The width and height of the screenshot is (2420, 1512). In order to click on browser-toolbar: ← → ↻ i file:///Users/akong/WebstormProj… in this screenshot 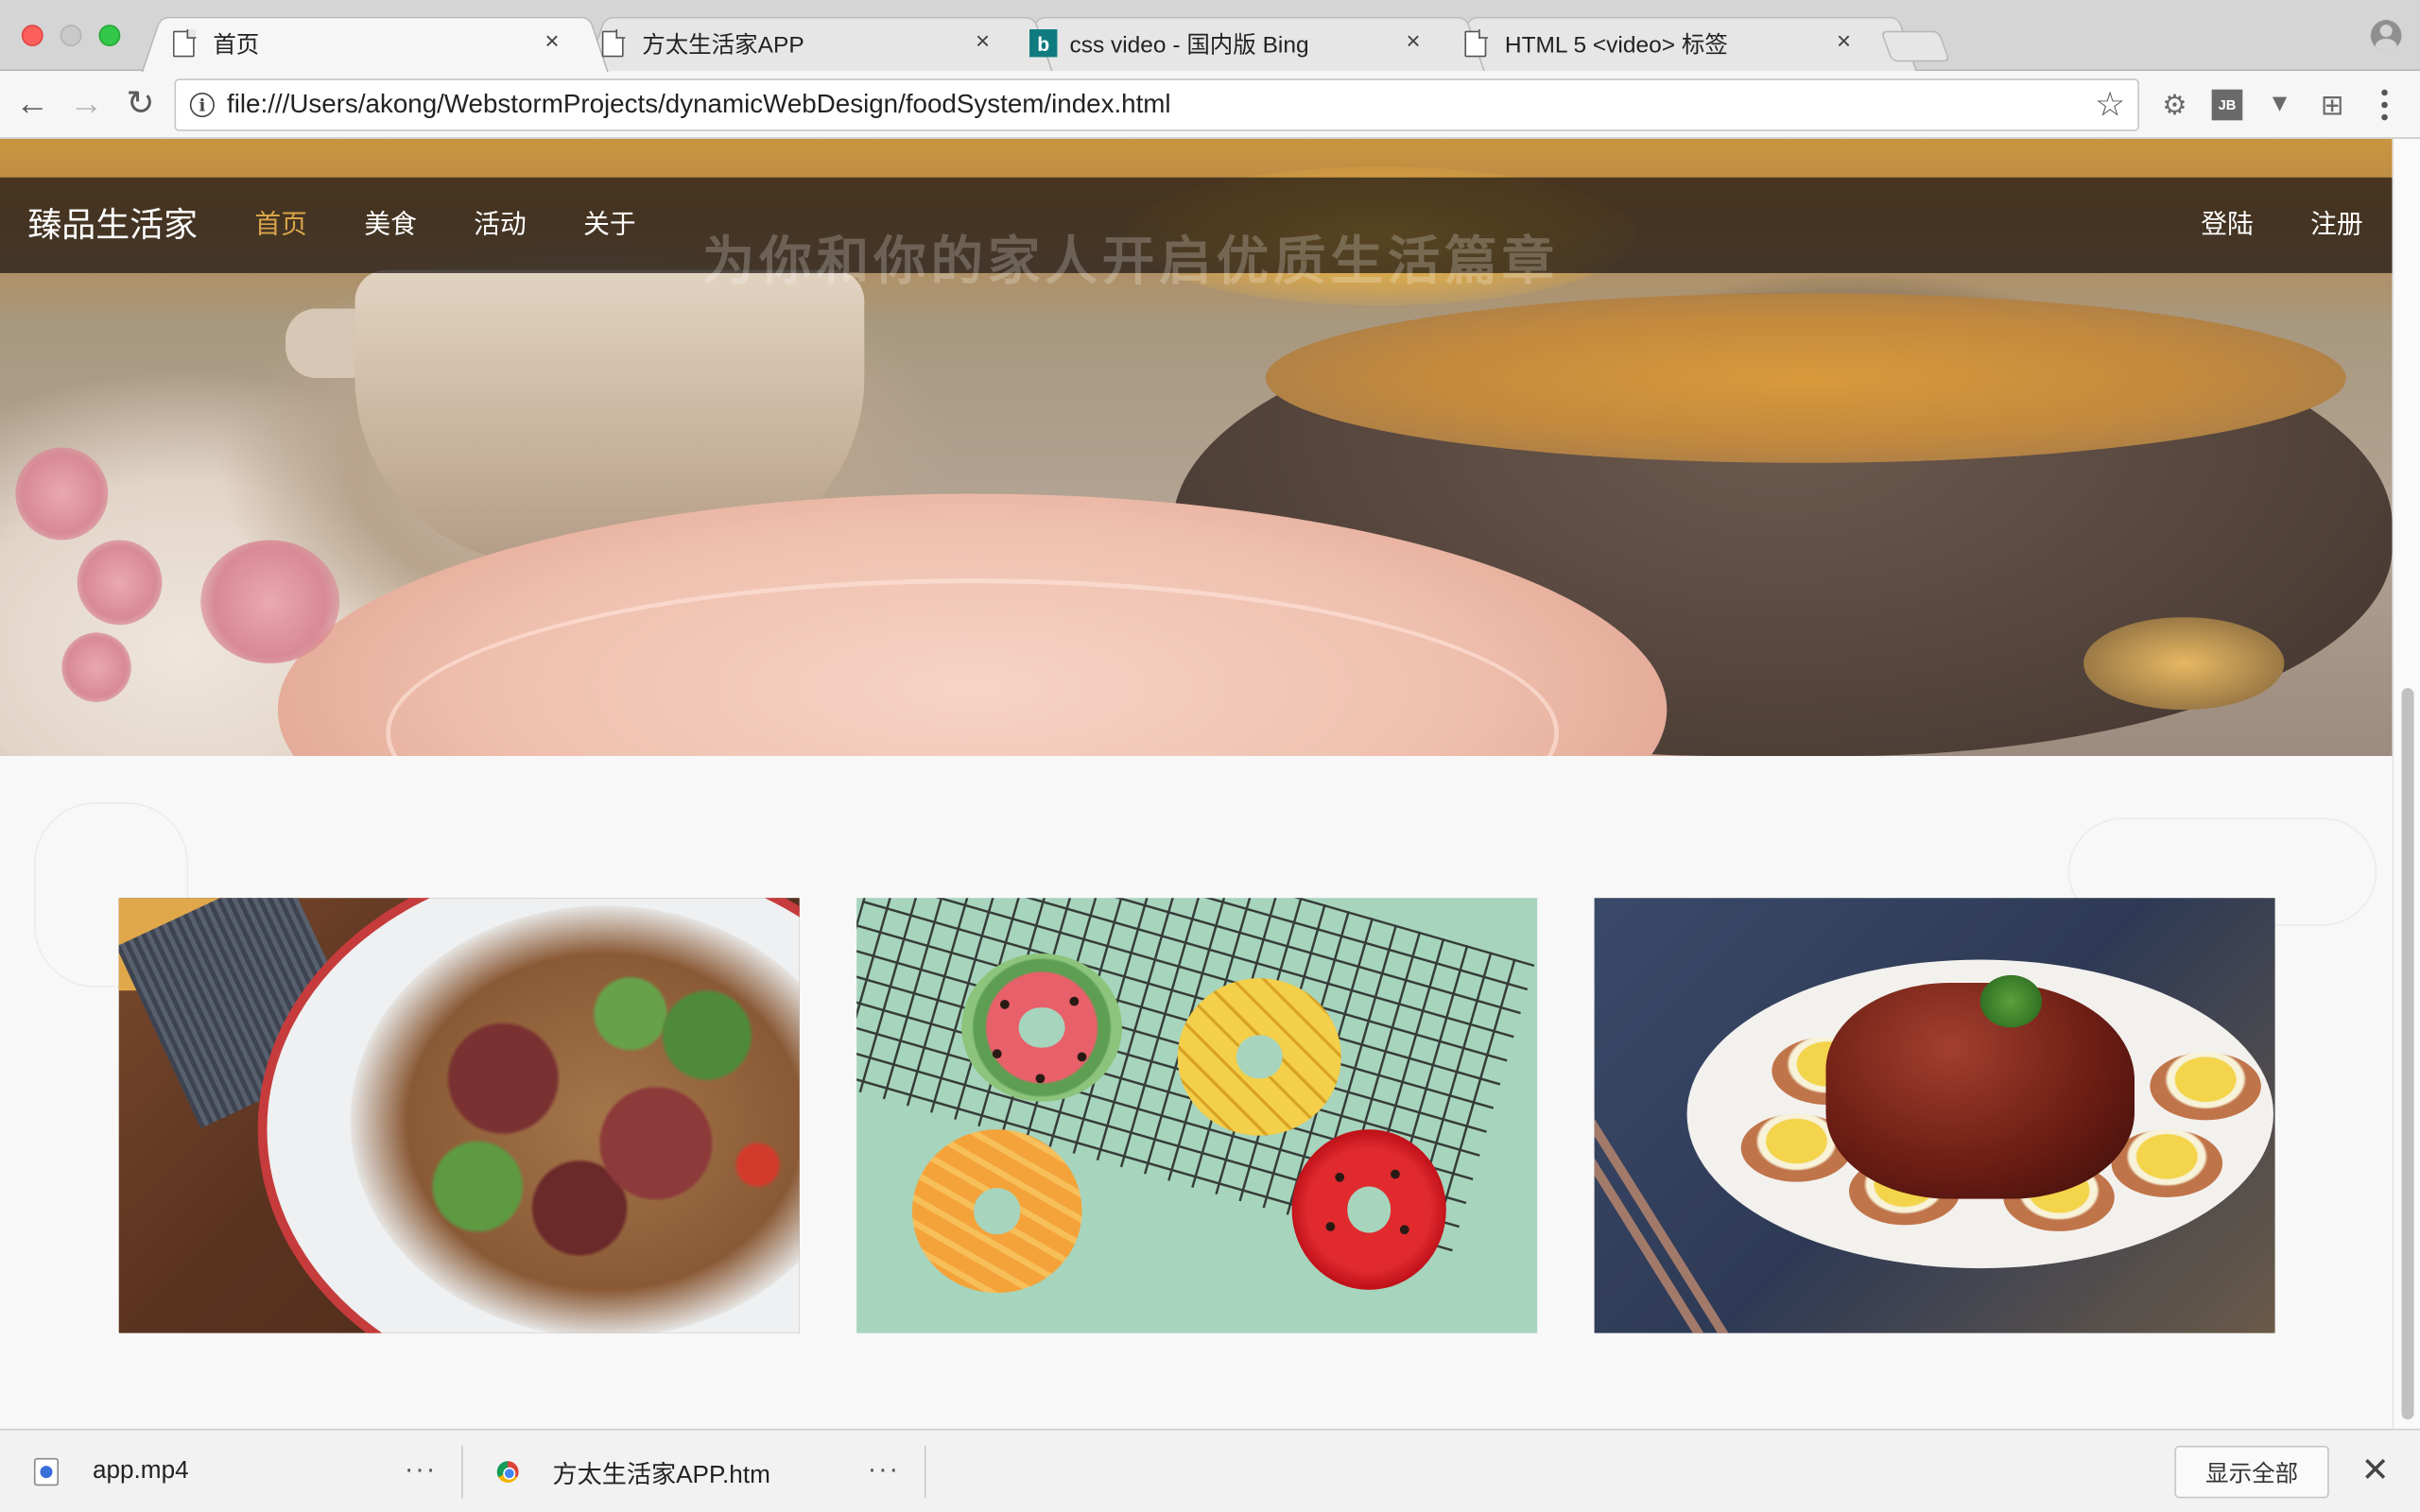, I will do `click(1210, 105)`.